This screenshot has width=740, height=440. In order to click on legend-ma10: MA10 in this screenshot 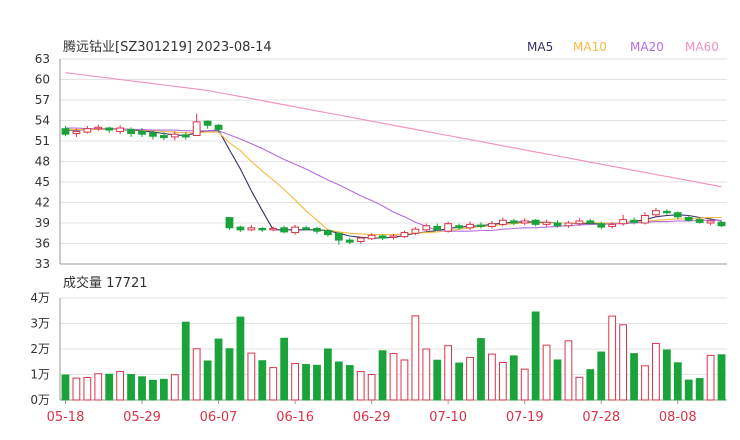, I will do `click(590, 47)`.